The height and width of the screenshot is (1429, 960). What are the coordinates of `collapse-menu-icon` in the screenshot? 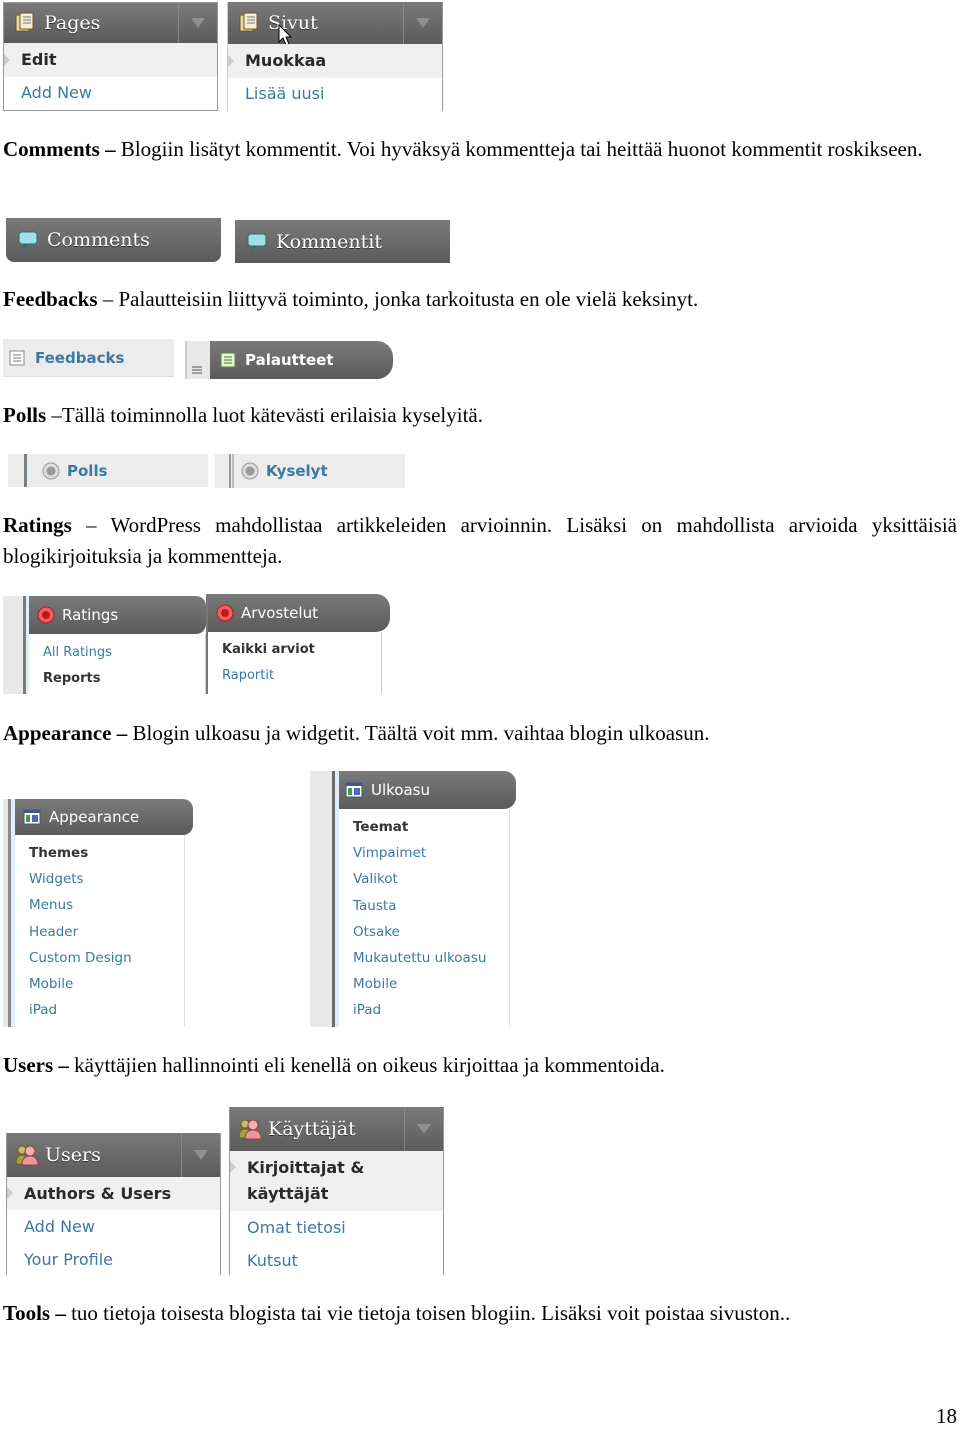 It's located at (197, 370).